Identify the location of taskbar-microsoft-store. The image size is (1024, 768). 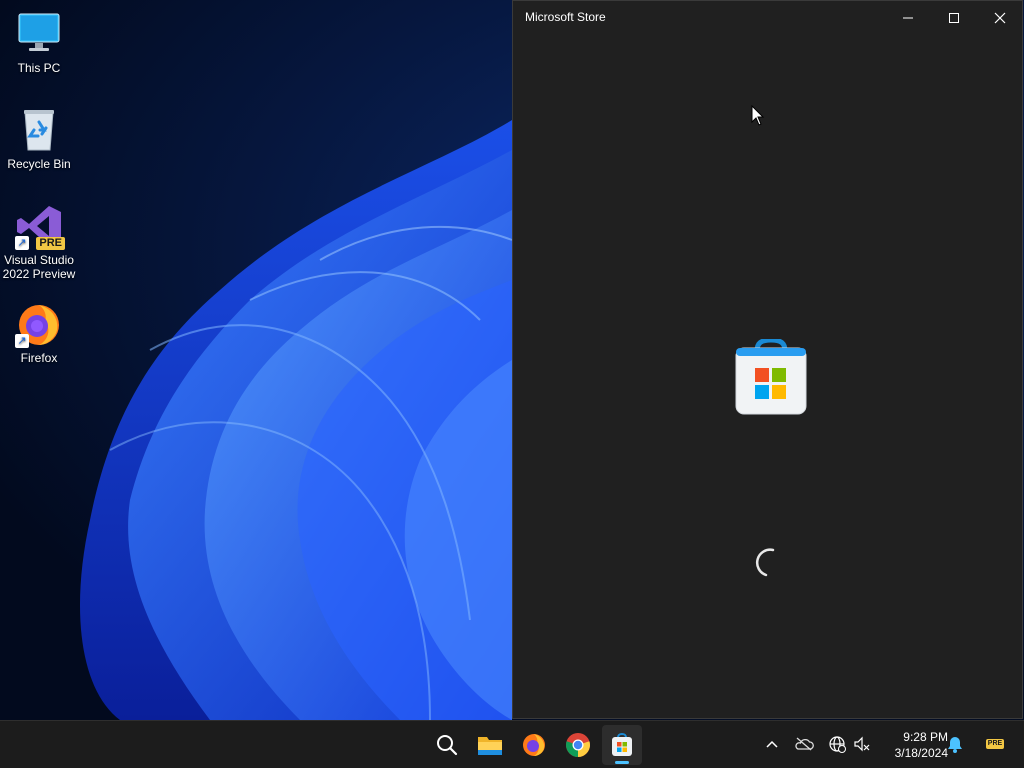
(622, 745).